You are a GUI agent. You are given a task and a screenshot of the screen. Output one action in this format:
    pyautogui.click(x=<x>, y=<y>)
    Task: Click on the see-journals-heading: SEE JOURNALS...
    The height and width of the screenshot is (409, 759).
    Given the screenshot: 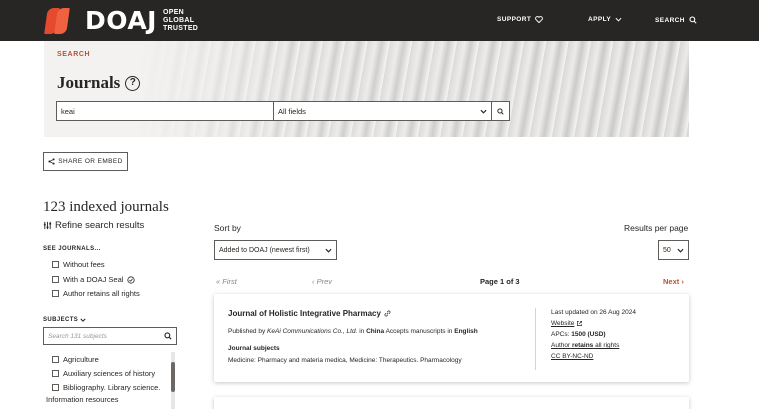 What is the action you would take?
    pyautogui.click(x=72, y=249)
    